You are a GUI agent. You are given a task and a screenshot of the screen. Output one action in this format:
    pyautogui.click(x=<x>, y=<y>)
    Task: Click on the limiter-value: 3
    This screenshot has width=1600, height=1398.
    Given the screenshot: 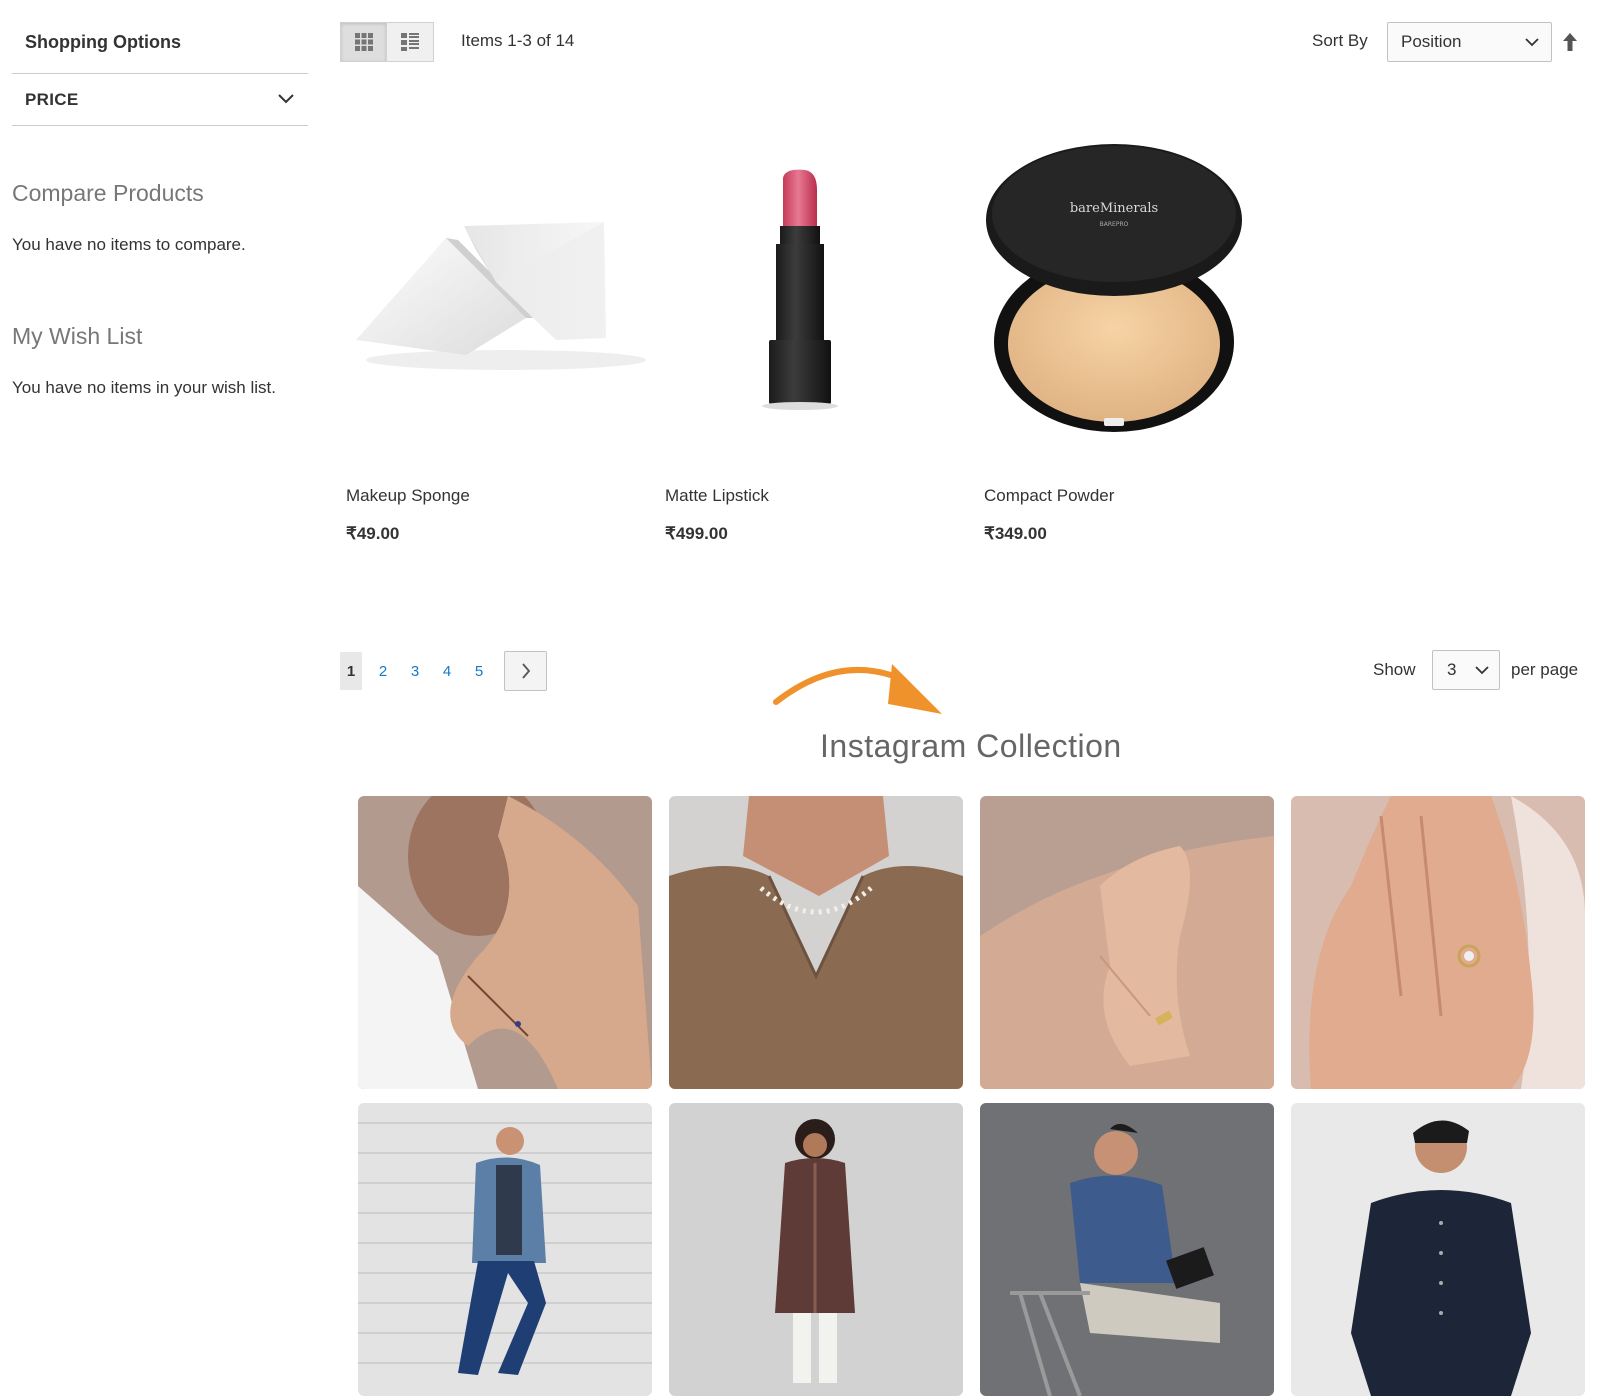 What is the action you would take?
    pyautogui.click(x=1452, y=669)
    